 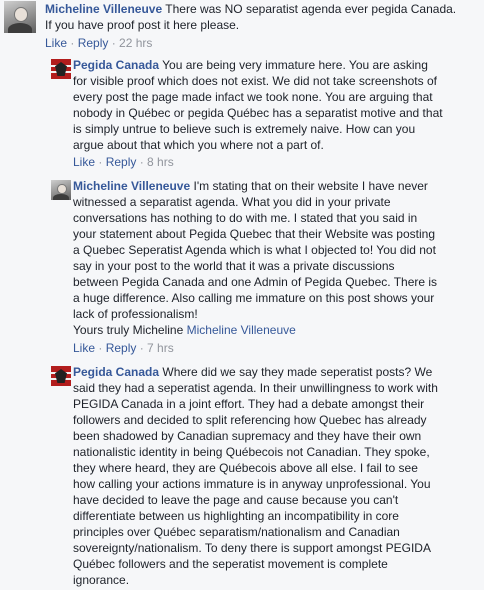 I want to click on comment-actions: Like · Reply · 22 hrs, so click(x=98, y=43).